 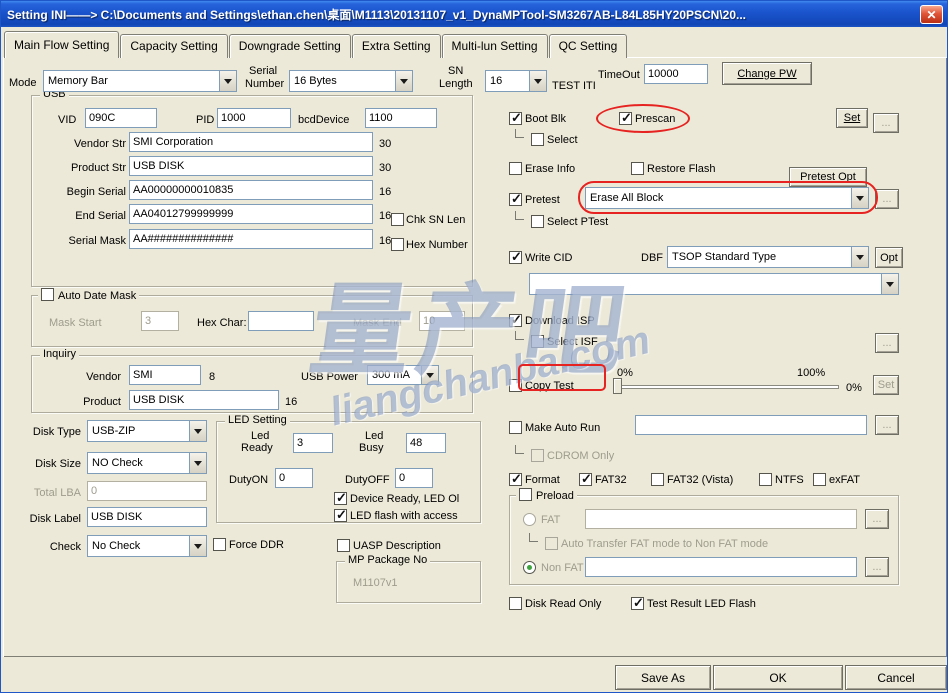 What do you see at coordinates (249, 480) in the screenshot?
I see `duty-on-label: DutyON` at bounding box center [249, 480].